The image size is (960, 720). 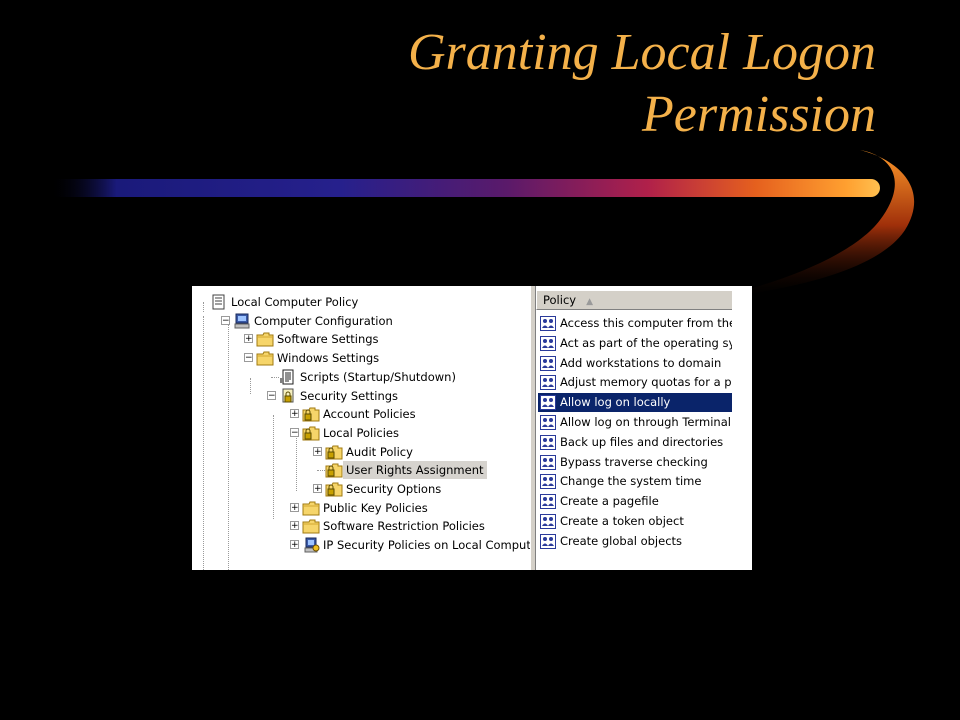 What do you see at coordinates (759, 114) in the screenshot?
I see `slide-title-line-2: Permission` at bounding box center [759, 114].